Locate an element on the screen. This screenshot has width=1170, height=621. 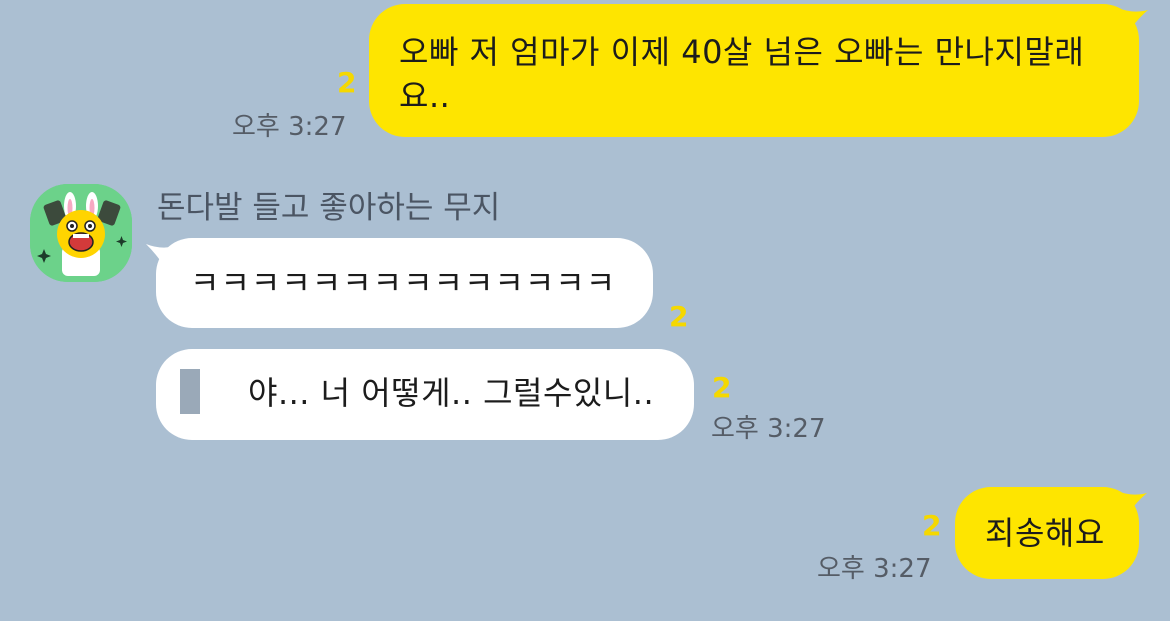
their-message-bubble: 야... 너 어떻게.. 그럴수있니.. is located at coordinates (425, 394).